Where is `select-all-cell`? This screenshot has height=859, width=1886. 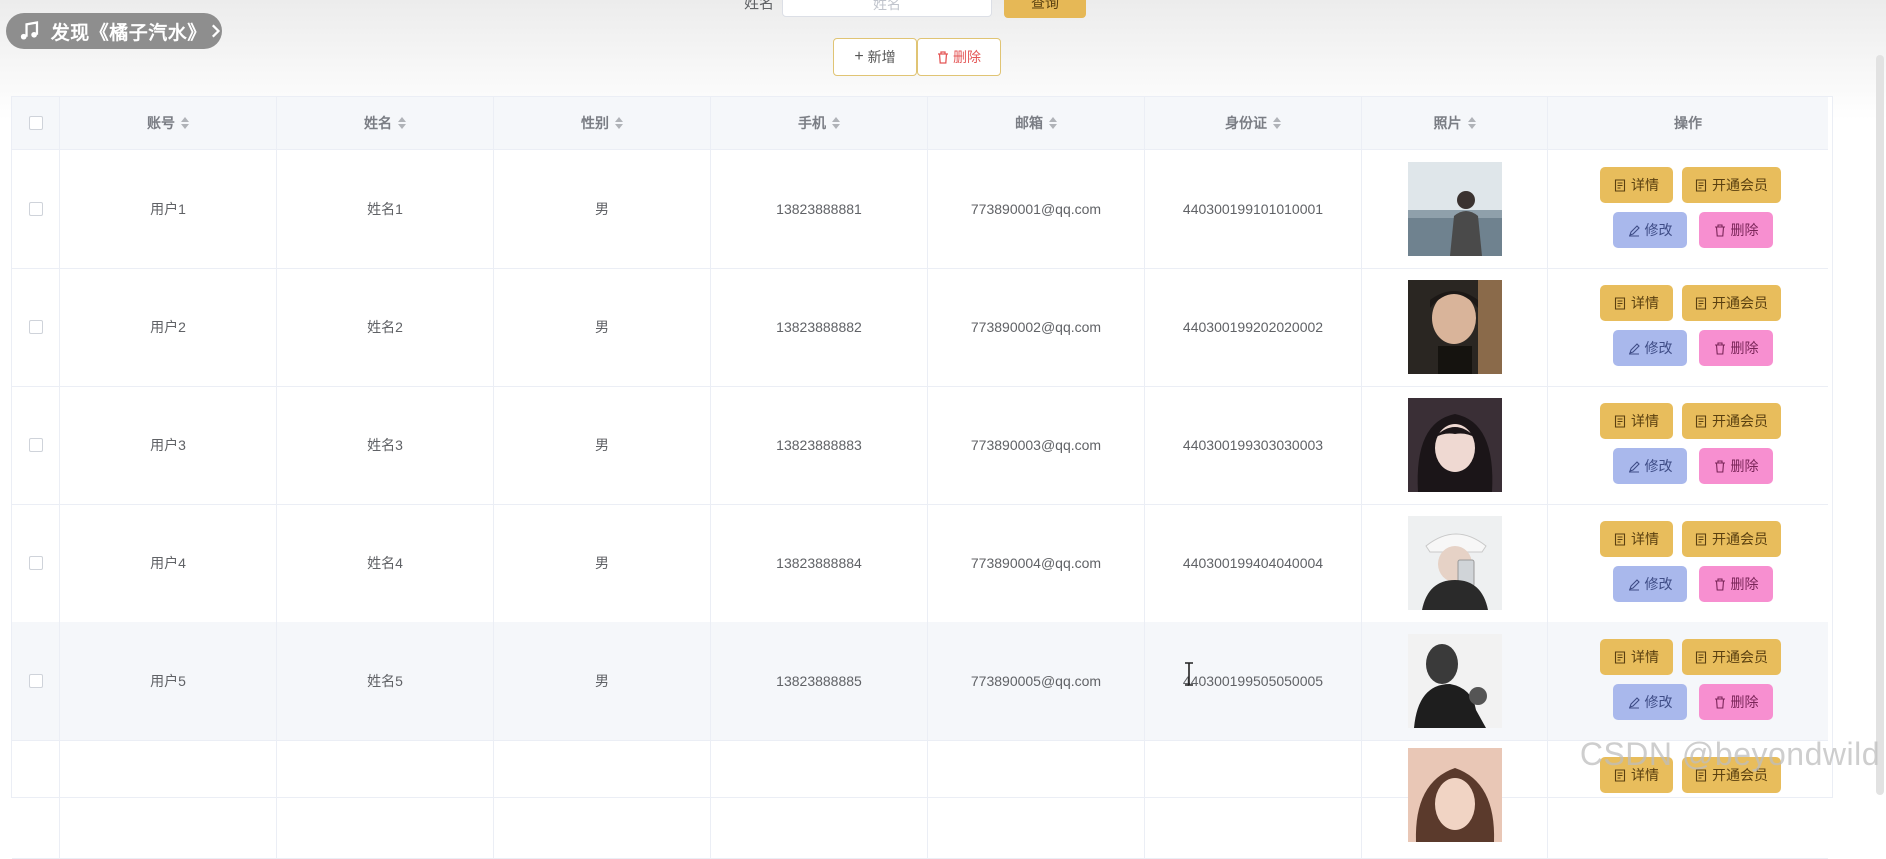
select-all-cell is located at coordinates (36, 123).